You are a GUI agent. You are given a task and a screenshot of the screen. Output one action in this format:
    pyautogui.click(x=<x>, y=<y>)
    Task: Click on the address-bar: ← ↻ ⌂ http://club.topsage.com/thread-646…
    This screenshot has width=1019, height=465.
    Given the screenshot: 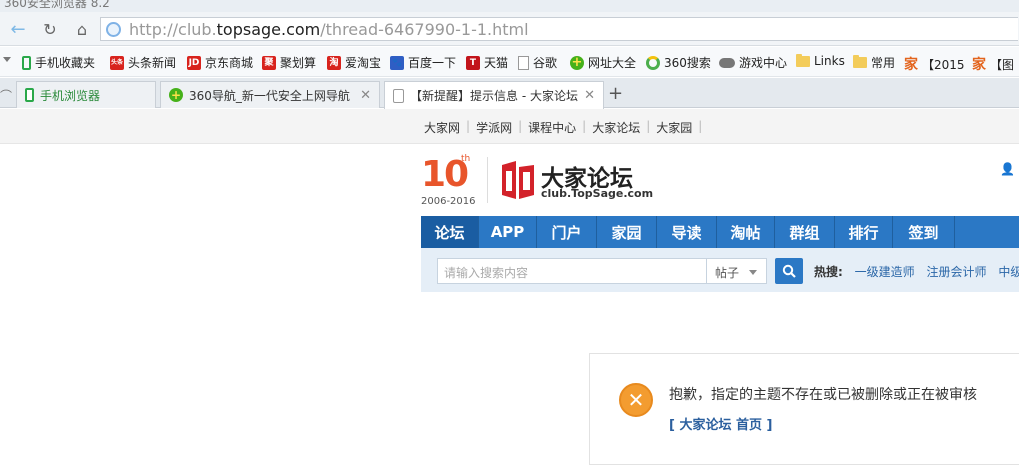 What is the action you would take?
    pyautogui.click(x=509, y=29)
    